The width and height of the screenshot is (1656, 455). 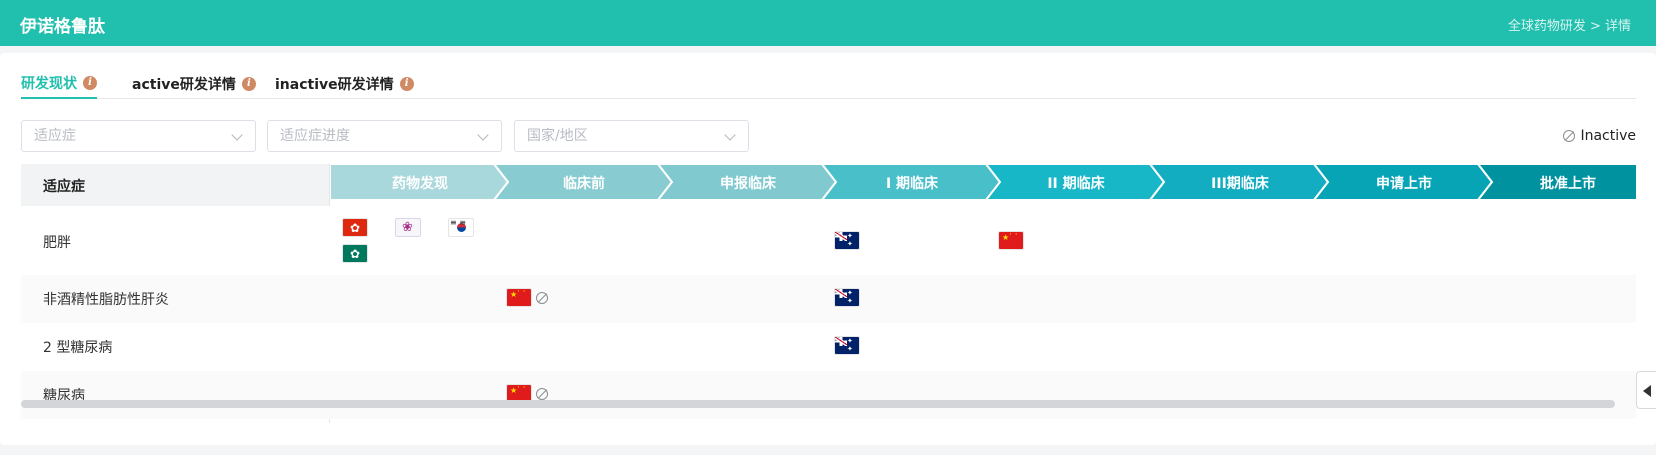 What do you see at coordinates (828, 23) in the screenshot?
I see `top-header: 伊诺格鲁肽 全球药物研发 > 详情` at bounding box center [828, 23].